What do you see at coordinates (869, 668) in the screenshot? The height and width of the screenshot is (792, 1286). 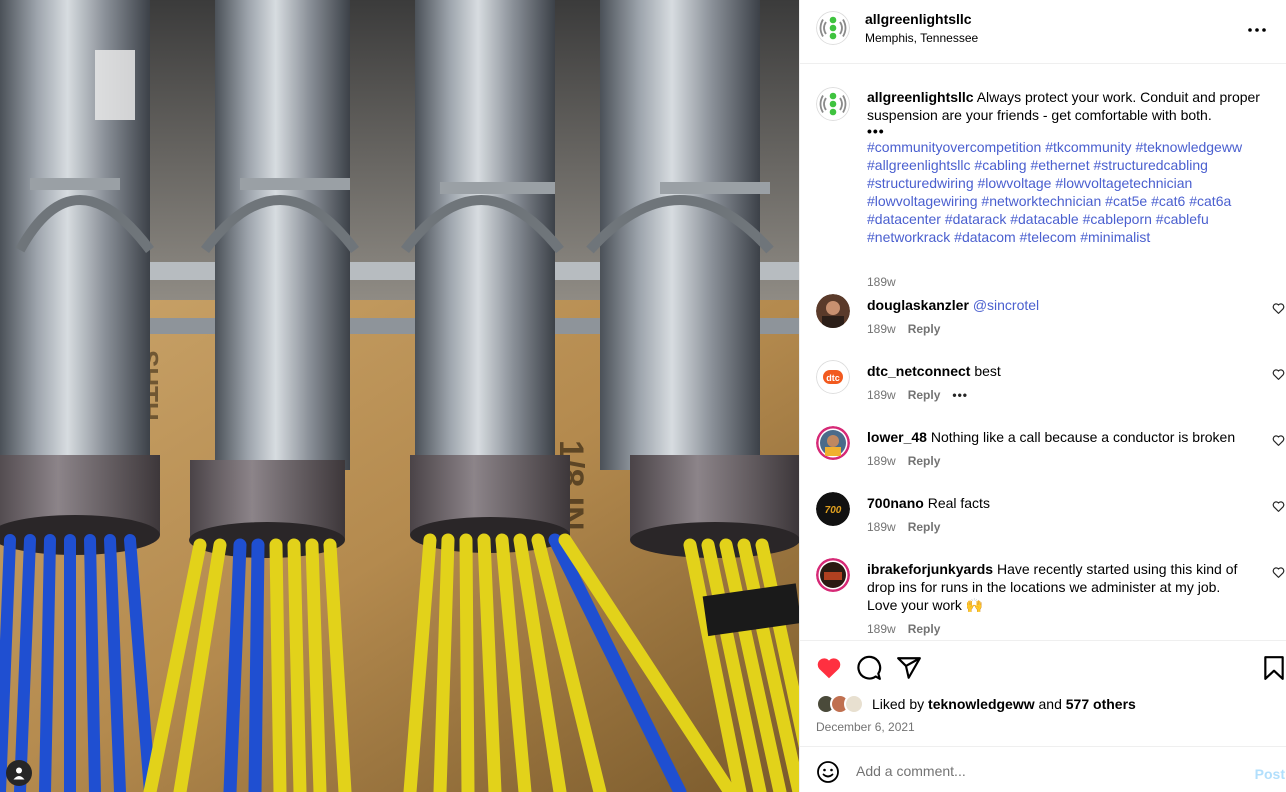 I see `comment-icon` at bounding box center [869, 668].